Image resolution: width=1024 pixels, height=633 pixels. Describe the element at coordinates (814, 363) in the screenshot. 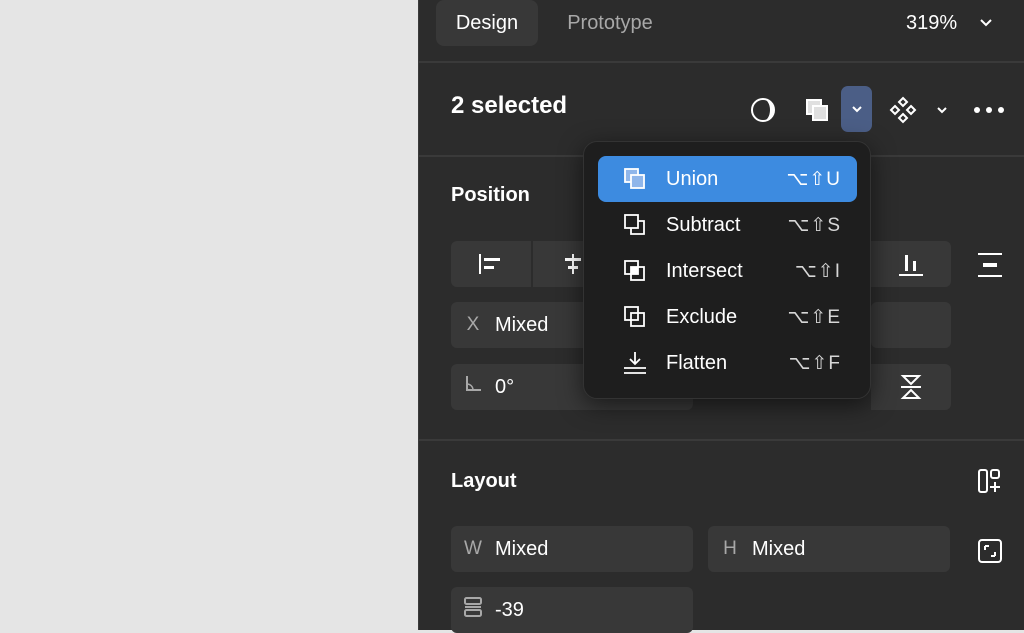

I see `menu-item-shortcut: ⌥⇧F` at that location.